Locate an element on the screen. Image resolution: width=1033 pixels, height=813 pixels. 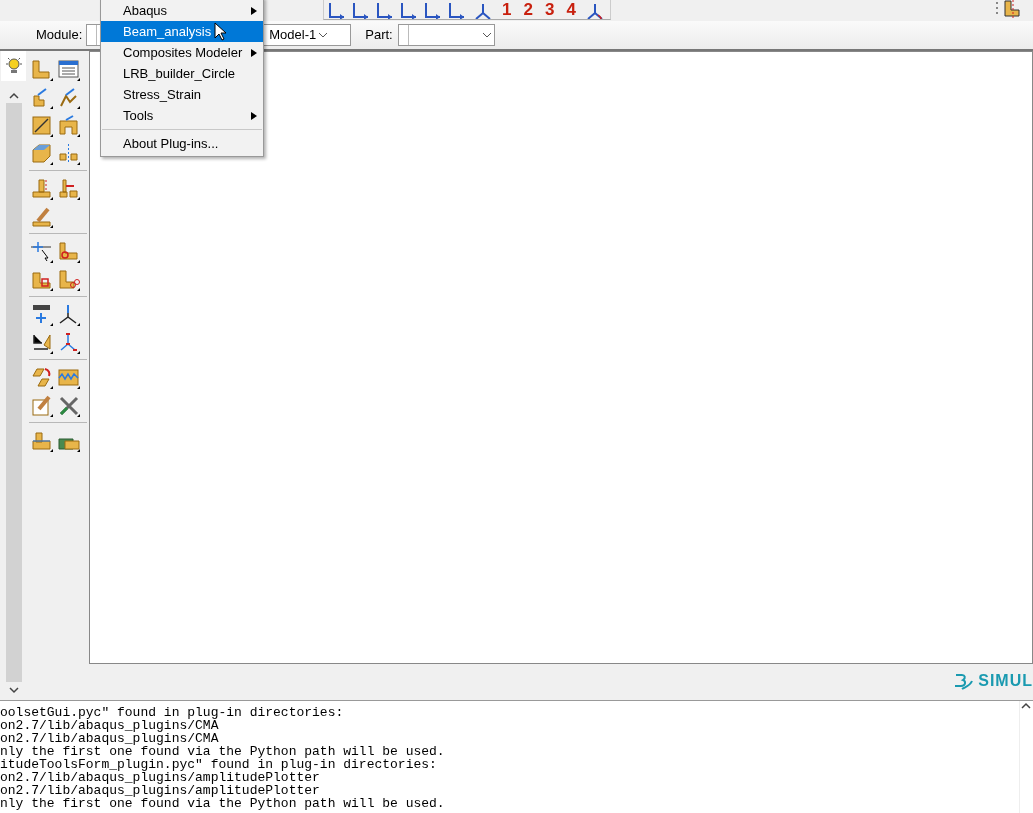
shell-icon is located at coordinates (68, 97).